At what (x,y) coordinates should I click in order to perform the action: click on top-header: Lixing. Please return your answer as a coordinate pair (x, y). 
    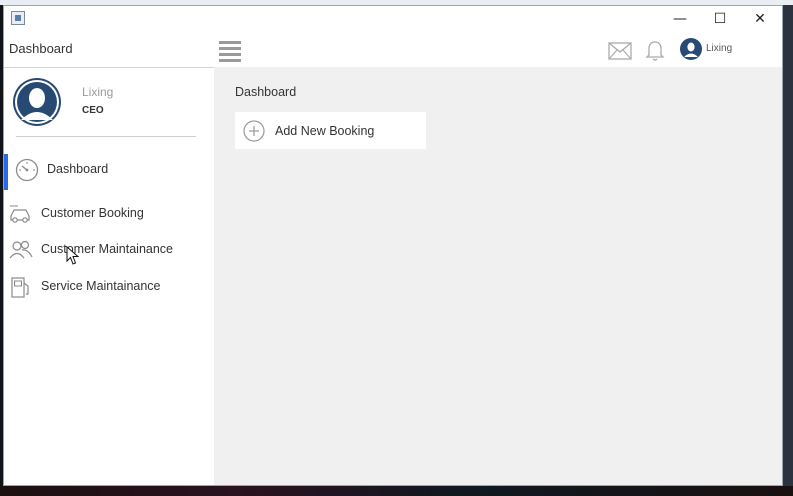
    Looking at the image, I should click on (498, 50).